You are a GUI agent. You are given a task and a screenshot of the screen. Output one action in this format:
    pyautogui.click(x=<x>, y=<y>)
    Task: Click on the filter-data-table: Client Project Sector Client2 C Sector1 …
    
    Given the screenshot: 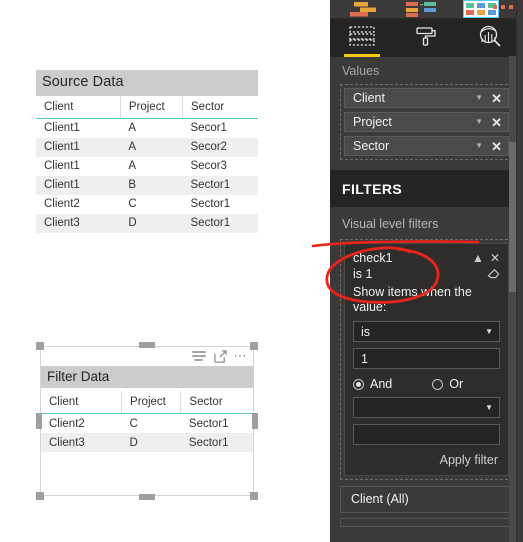 What is the action you would take?
    pyautogui.click(x=147, y=421)
    